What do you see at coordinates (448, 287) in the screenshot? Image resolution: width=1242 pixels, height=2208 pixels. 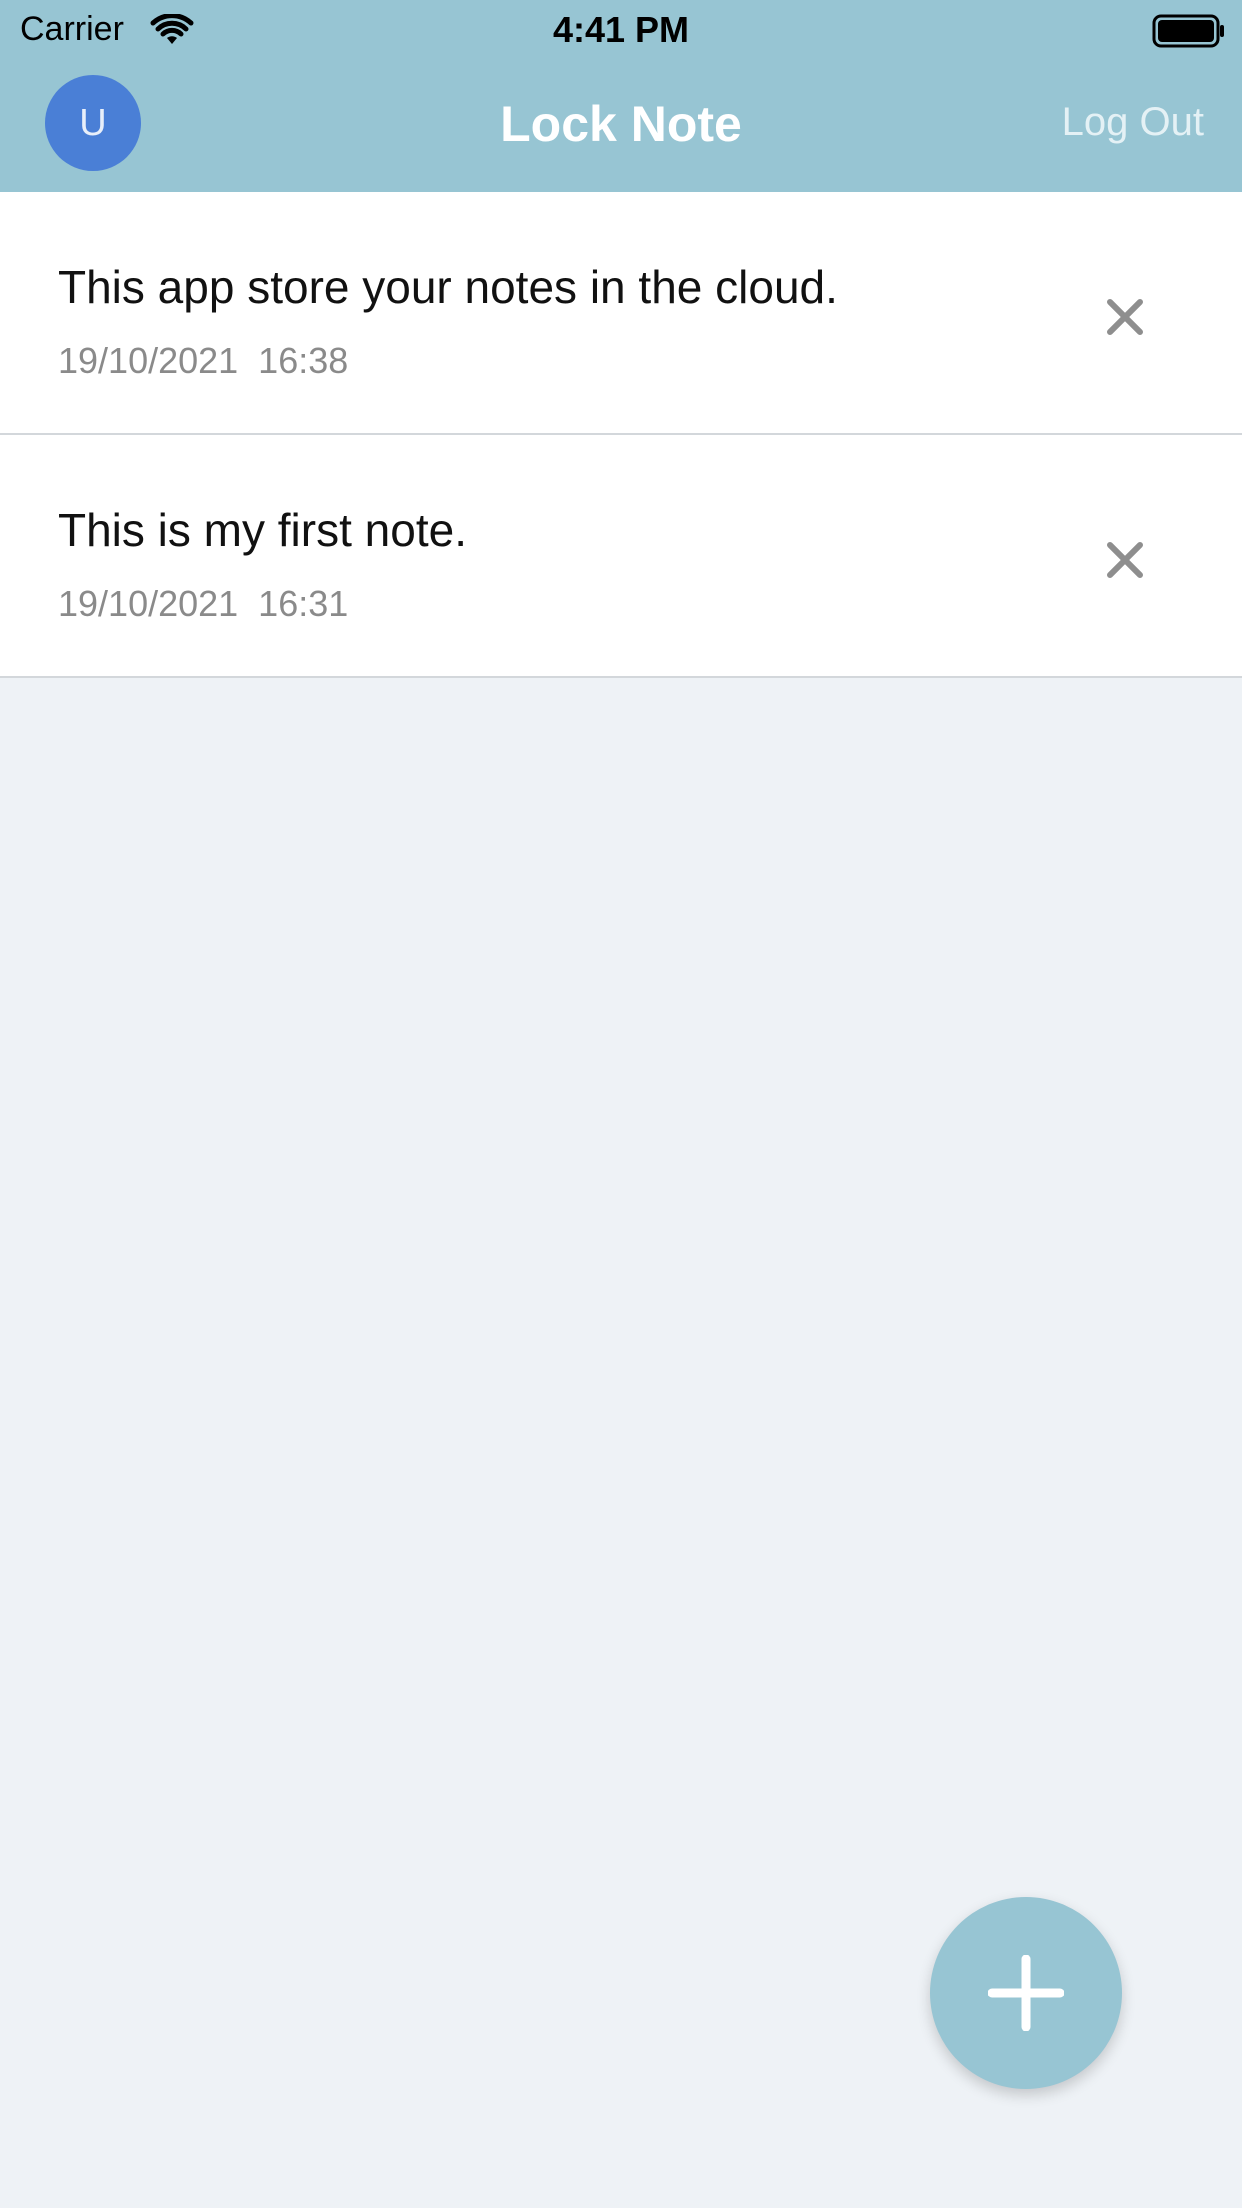 I see `note-text: This app store your notes in the cloud.` at bounding box center [448, 287].